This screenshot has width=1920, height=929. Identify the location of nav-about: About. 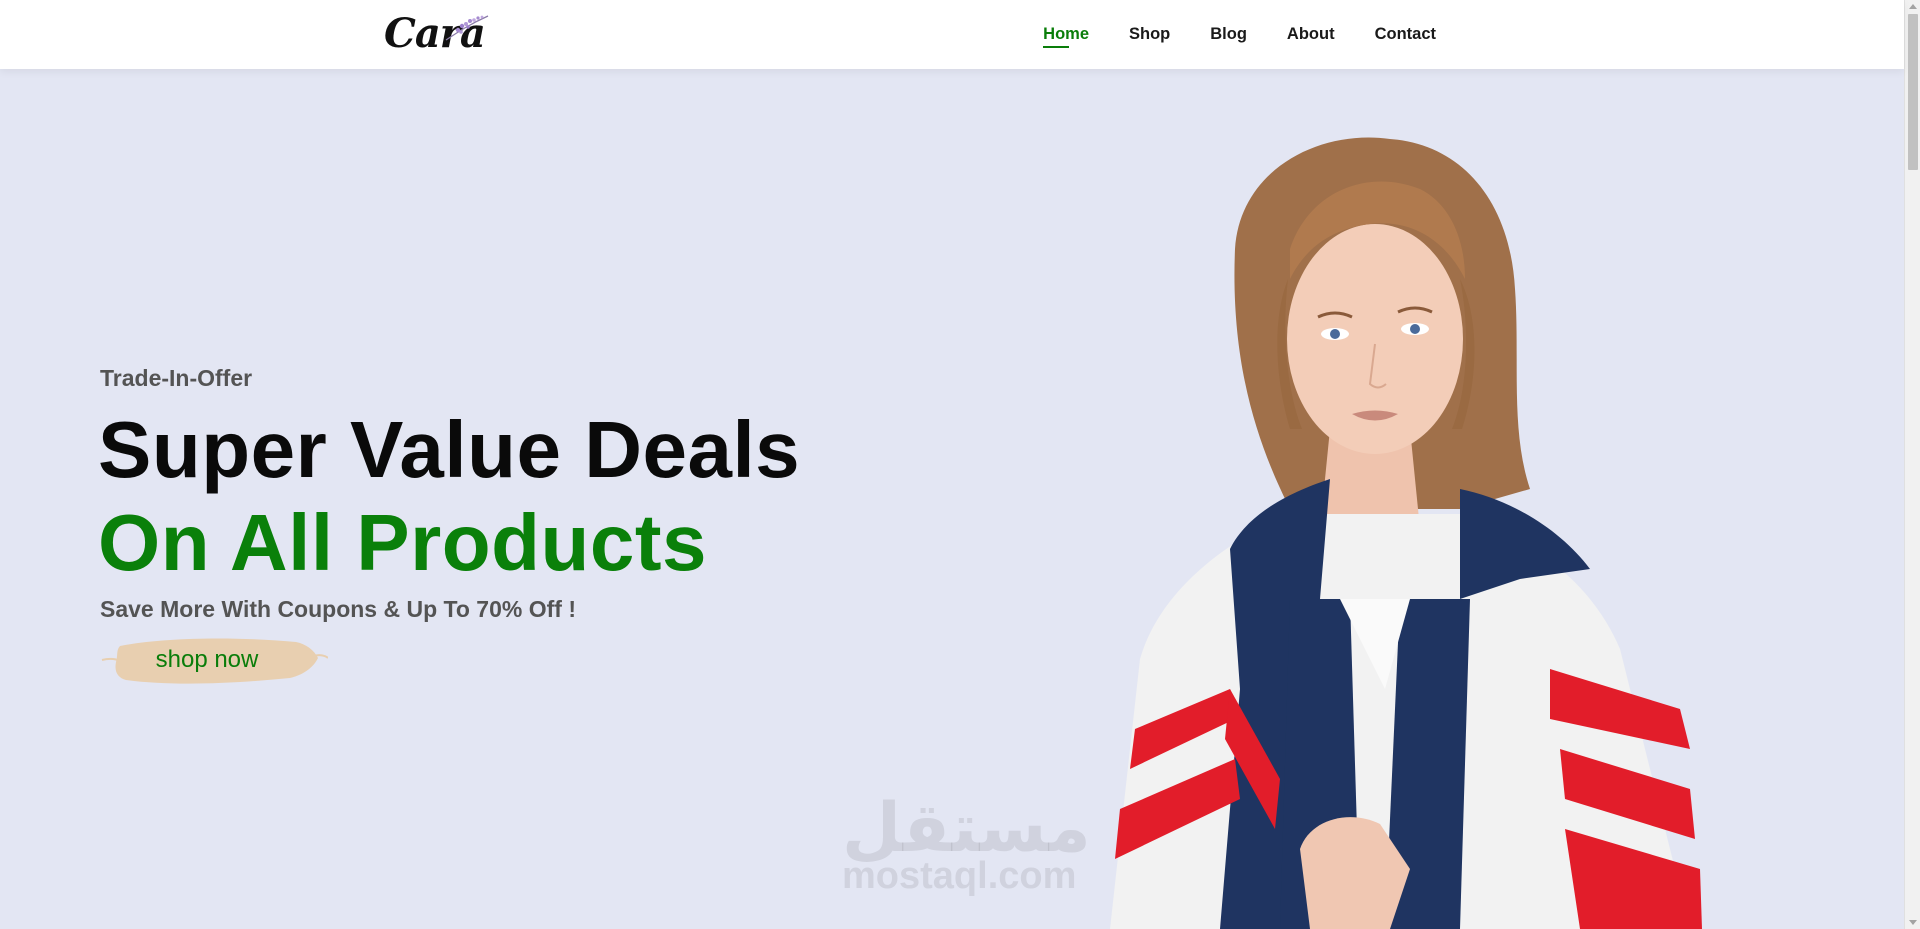
(1311, 34).